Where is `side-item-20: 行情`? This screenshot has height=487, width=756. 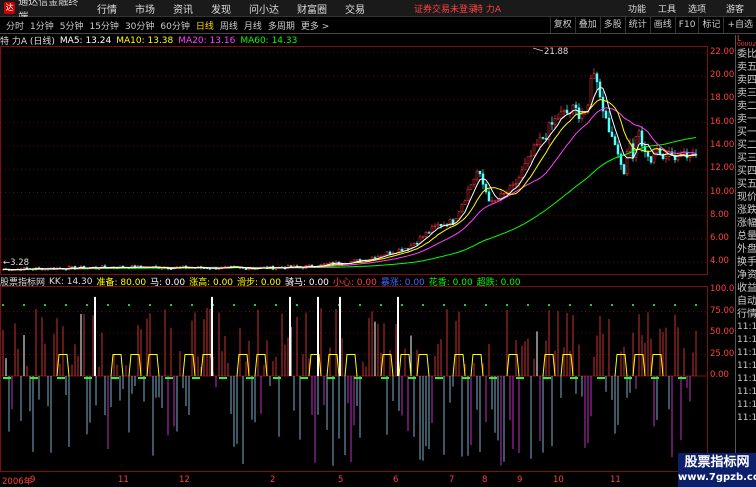 side-item-20: 行情 is located at coordinates (746, 314).